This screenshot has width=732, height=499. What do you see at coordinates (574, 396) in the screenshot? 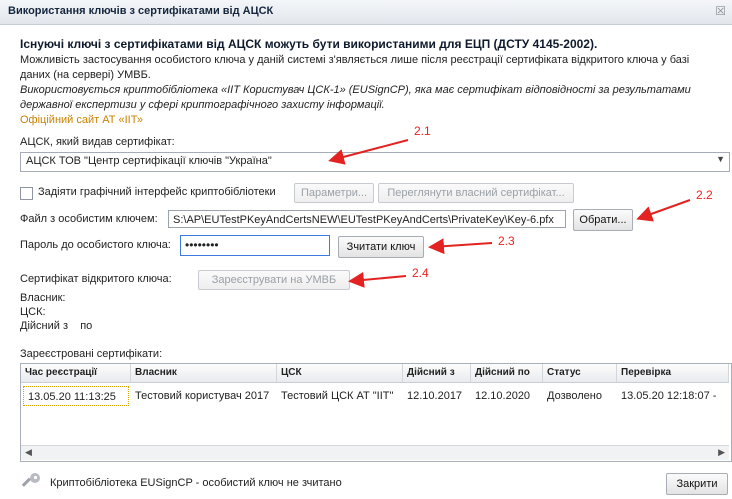
I see `cell-status: Дозволено` at bounding box center [574, 396].